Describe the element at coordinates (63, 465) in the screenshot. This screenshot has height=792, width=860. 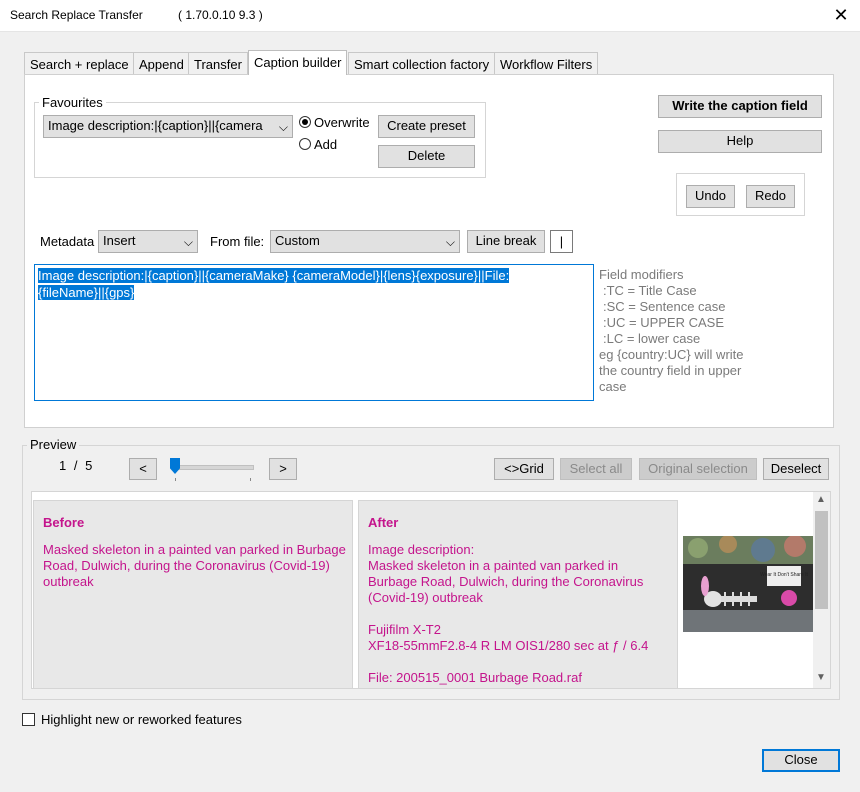
I see `page-current: 1` at that location.